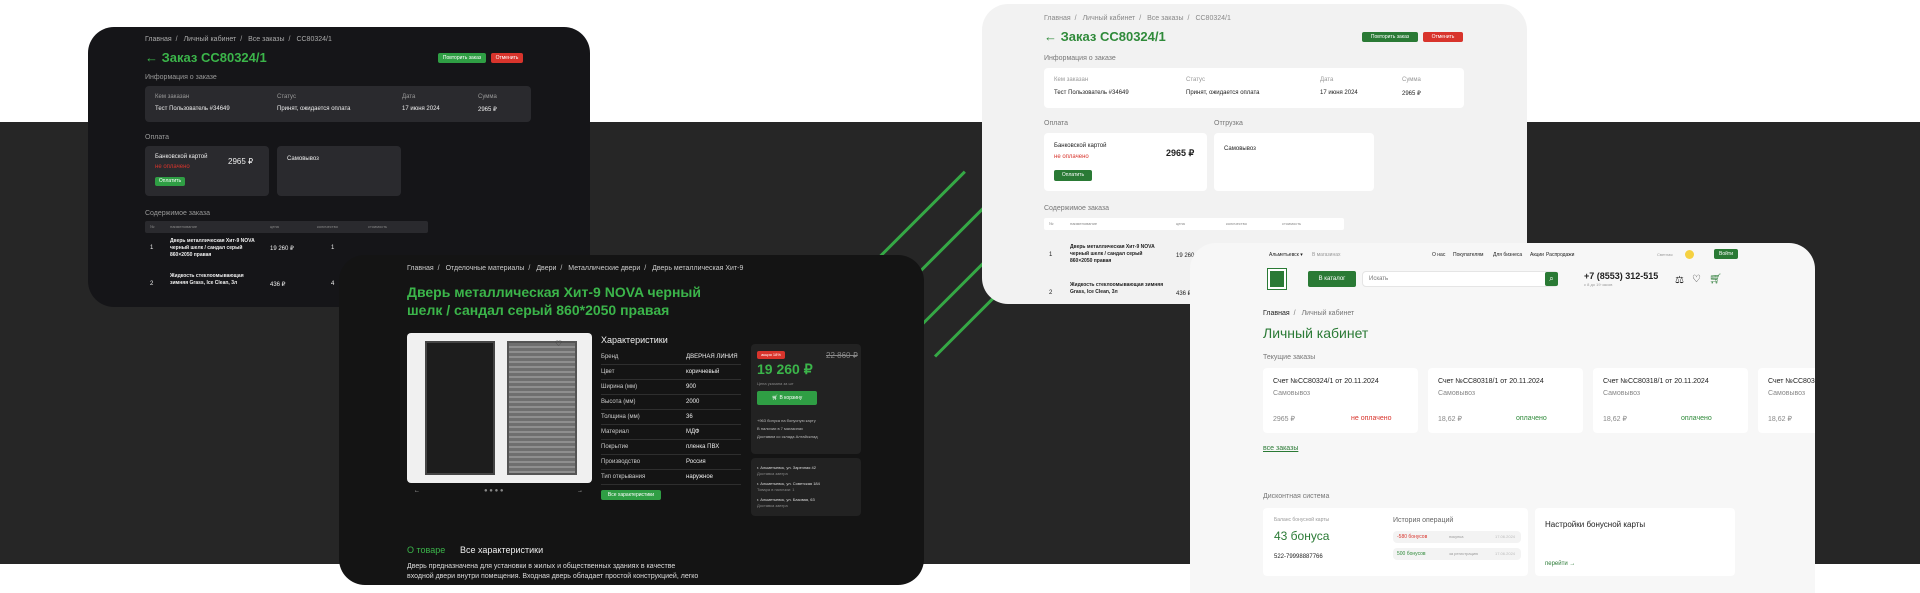  Describe the element at coordinates (699, 477) in the screenshot. I see `spec-value: наружное` at that location.